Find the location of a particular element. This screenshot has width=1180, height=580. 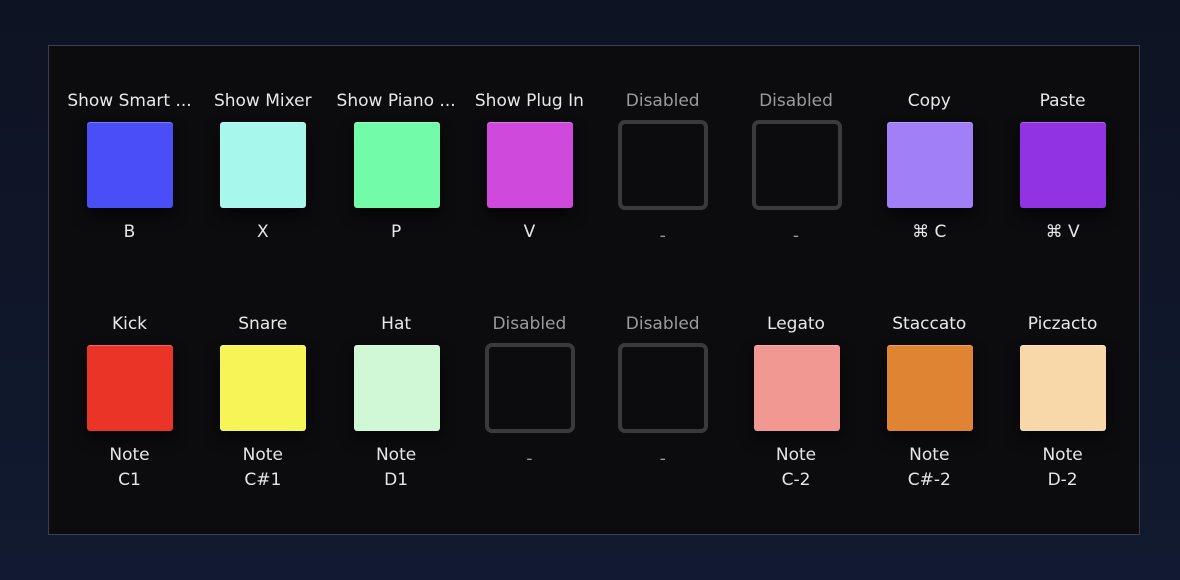

pad-mapping: Note C#-2 is located at coordinates (929, 467).